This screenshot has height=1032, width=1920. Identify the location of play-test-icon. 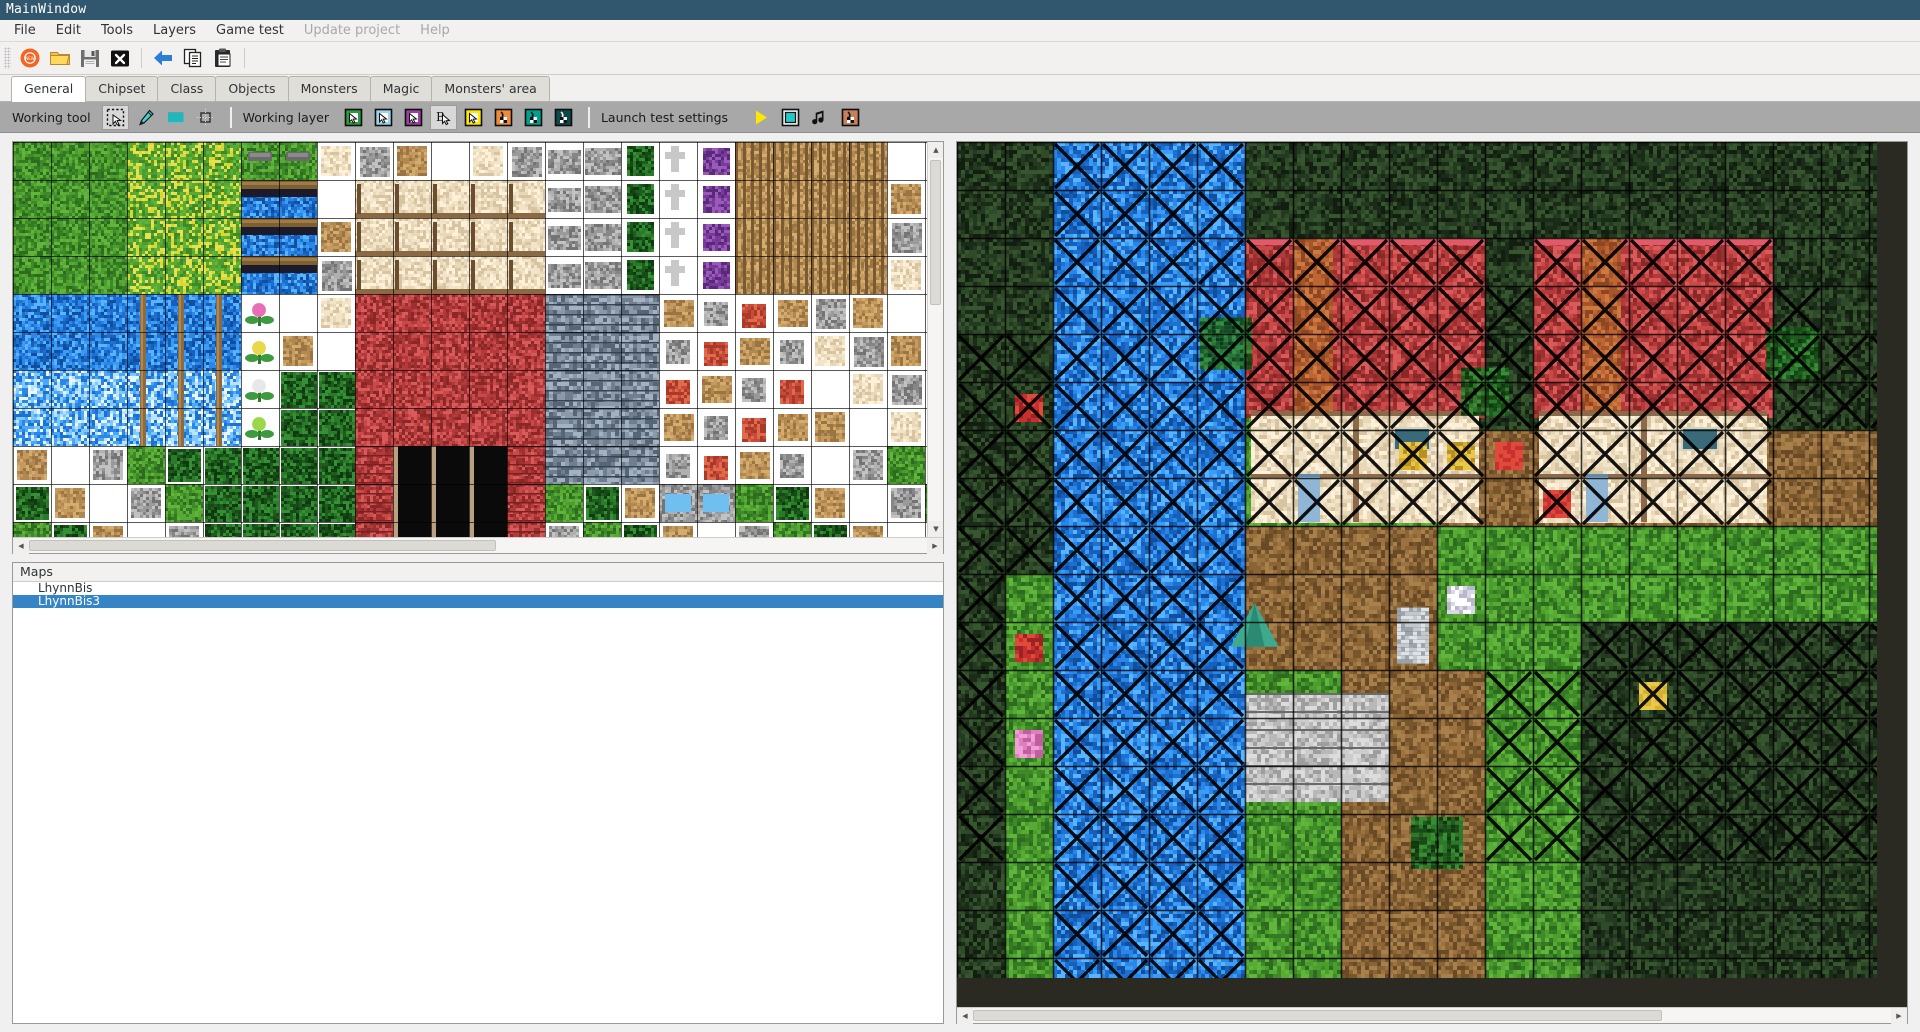
(760, 117).